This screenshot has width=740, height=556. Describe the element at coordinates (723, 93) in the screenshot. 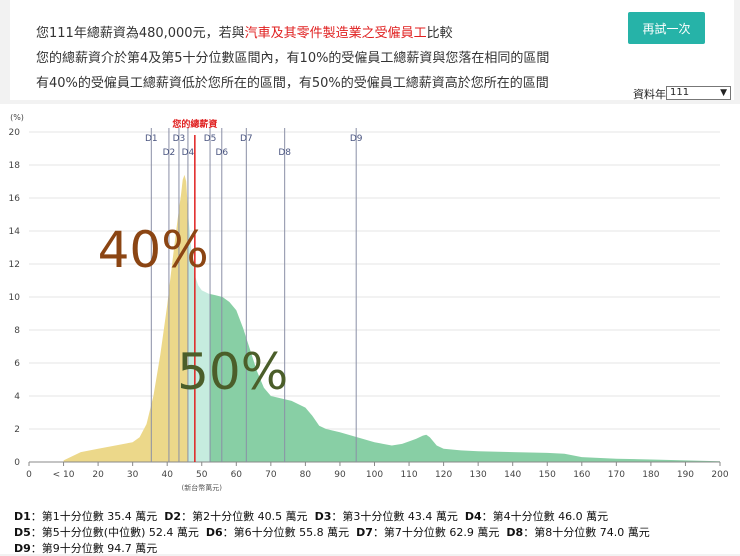

I see `chevron-down-icon: ▼` at that location.